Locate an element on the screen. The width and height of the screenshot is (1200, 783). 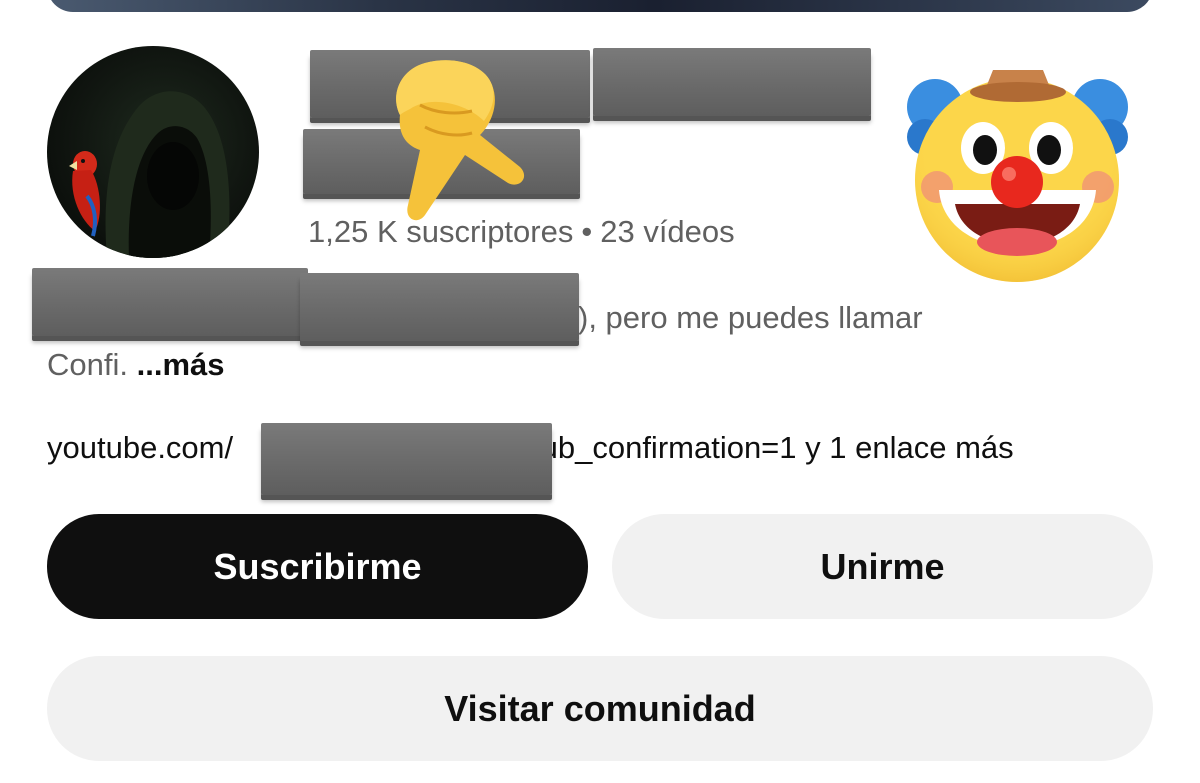
join-button: Unirme is located at coordinates (882, 566).